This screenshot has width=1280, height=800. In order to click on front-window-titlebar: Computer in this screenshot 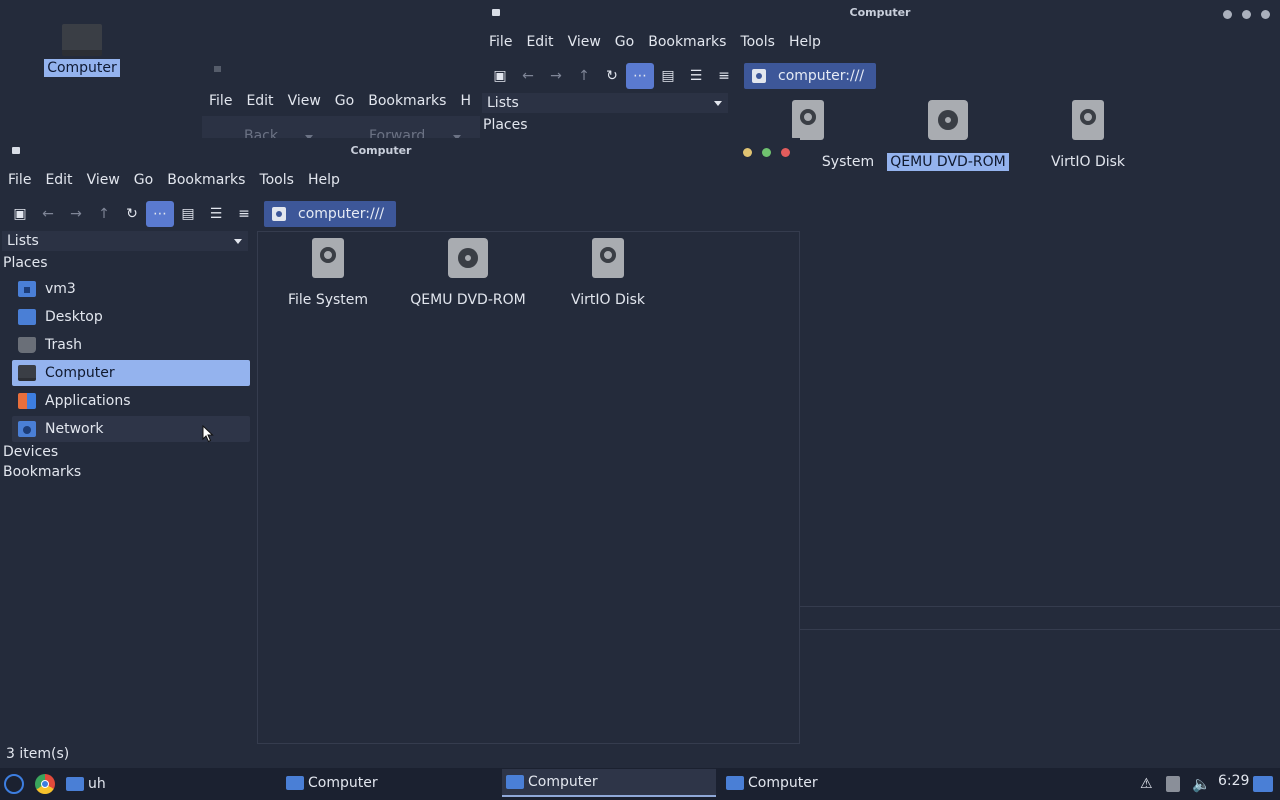, I will do `click(400, 152)`.